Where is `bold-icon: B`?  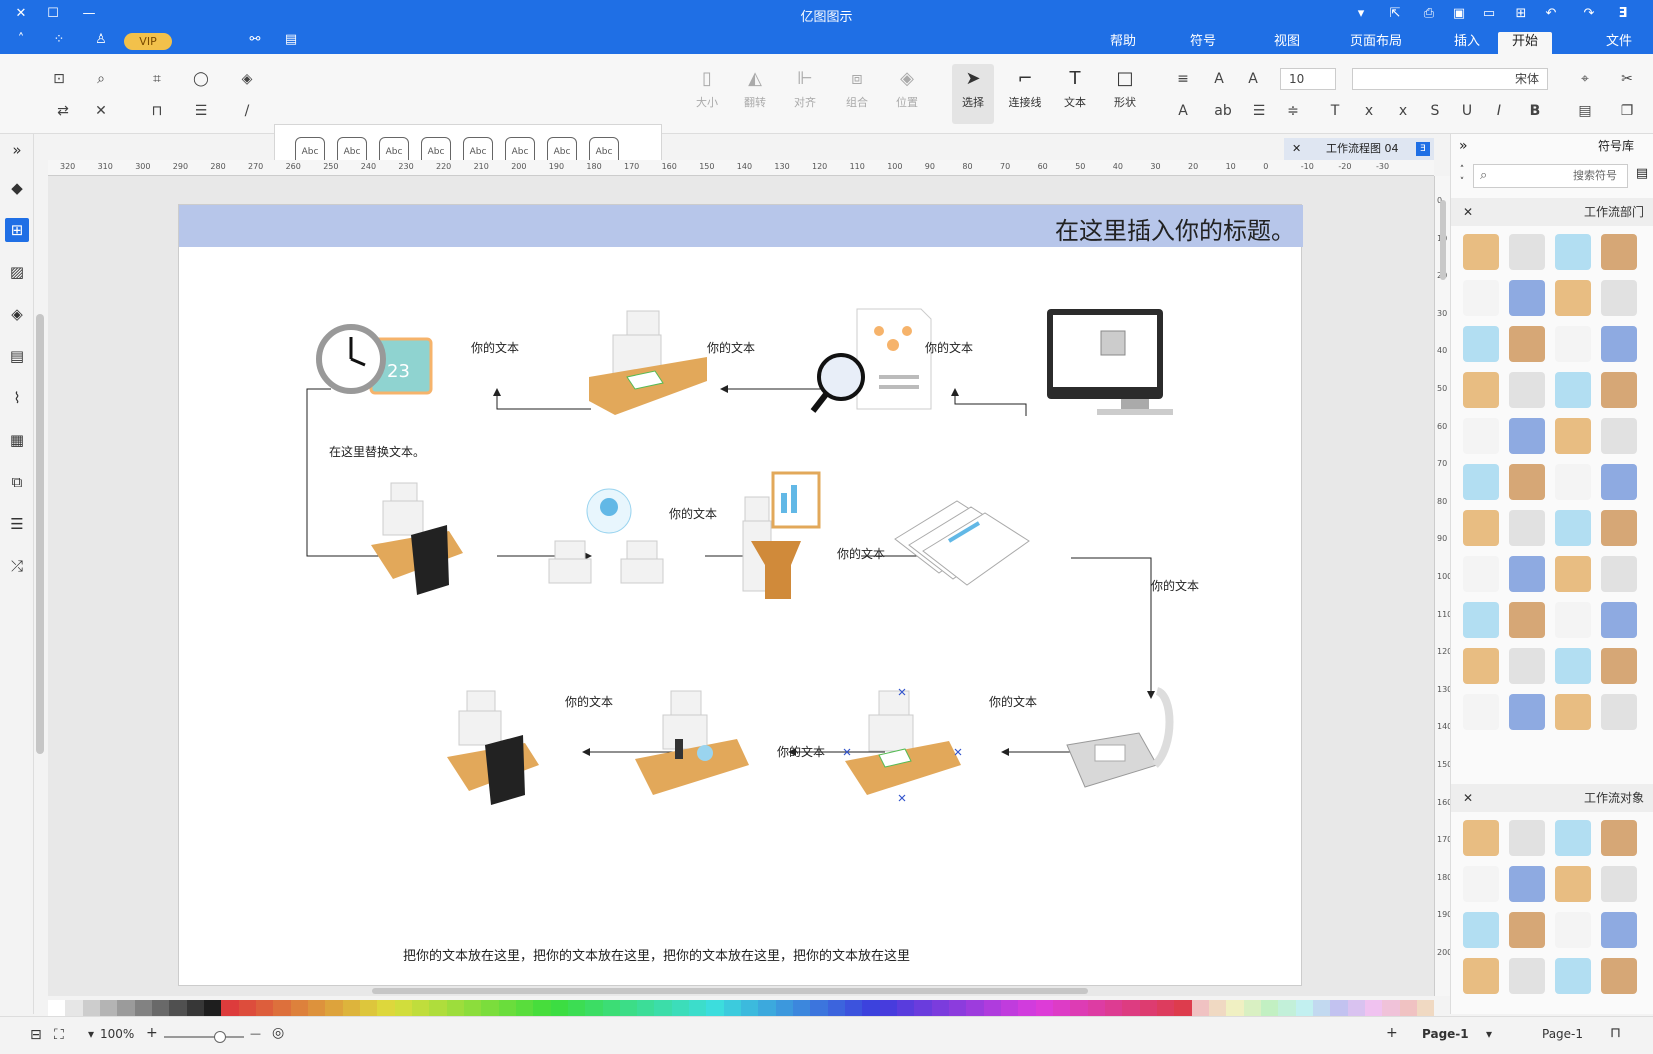 bold-icon: B is located at coordinates (1535, 111).